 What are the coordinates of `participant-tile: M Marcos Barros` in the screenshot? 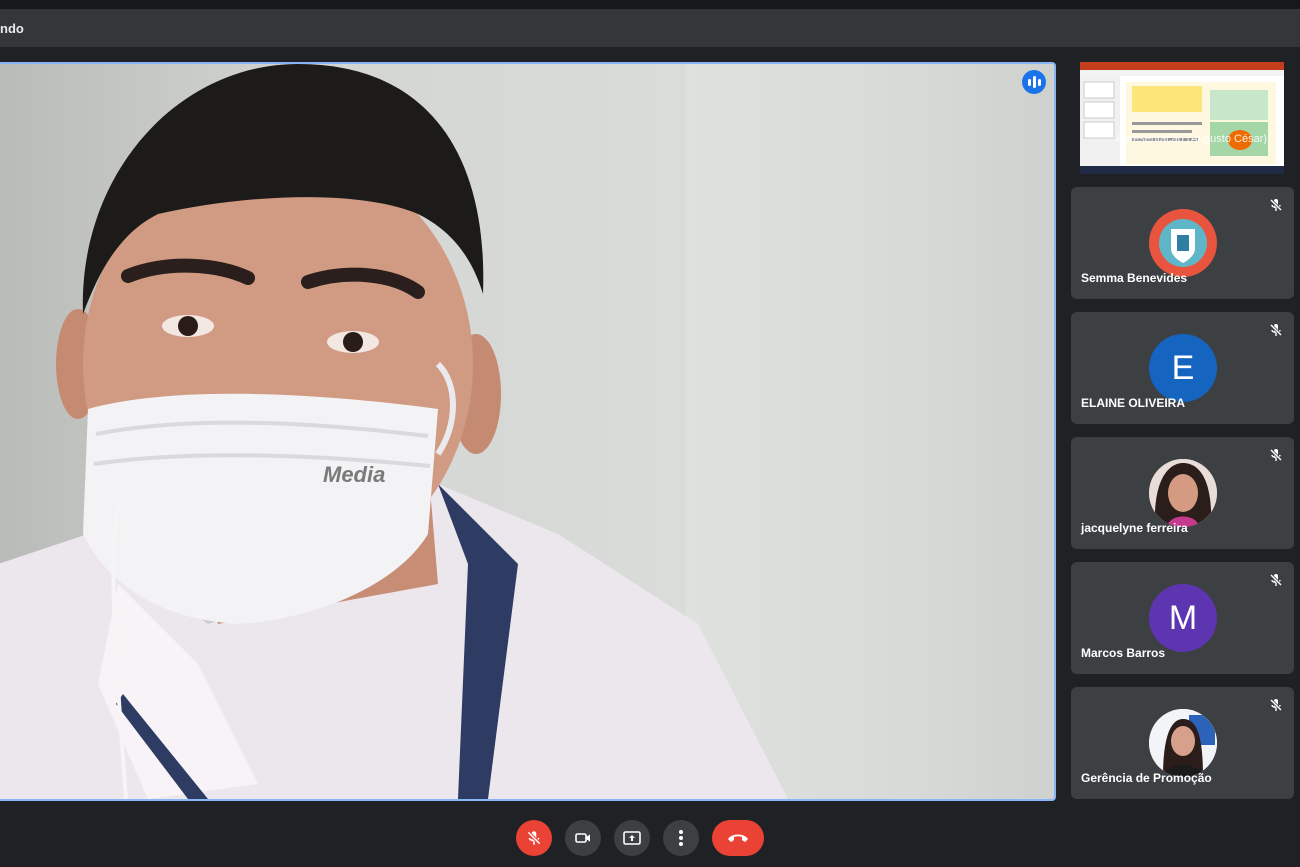 It's located at (1182, 618).